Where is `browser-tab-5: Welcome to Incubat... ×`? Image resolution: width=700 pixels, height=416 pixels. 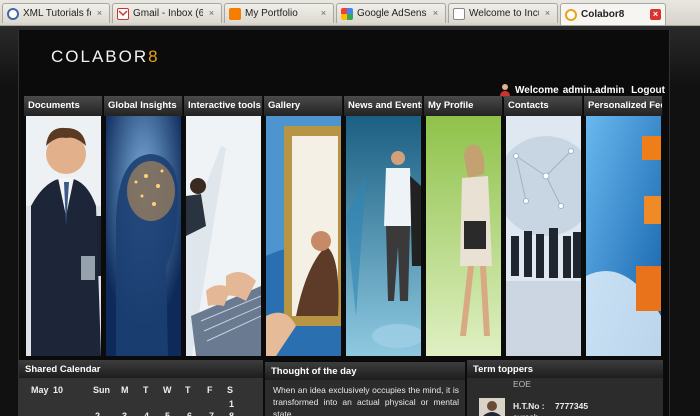 browser-tab-5: Welcome to Incubat... × is located at coordinates (503, 13).